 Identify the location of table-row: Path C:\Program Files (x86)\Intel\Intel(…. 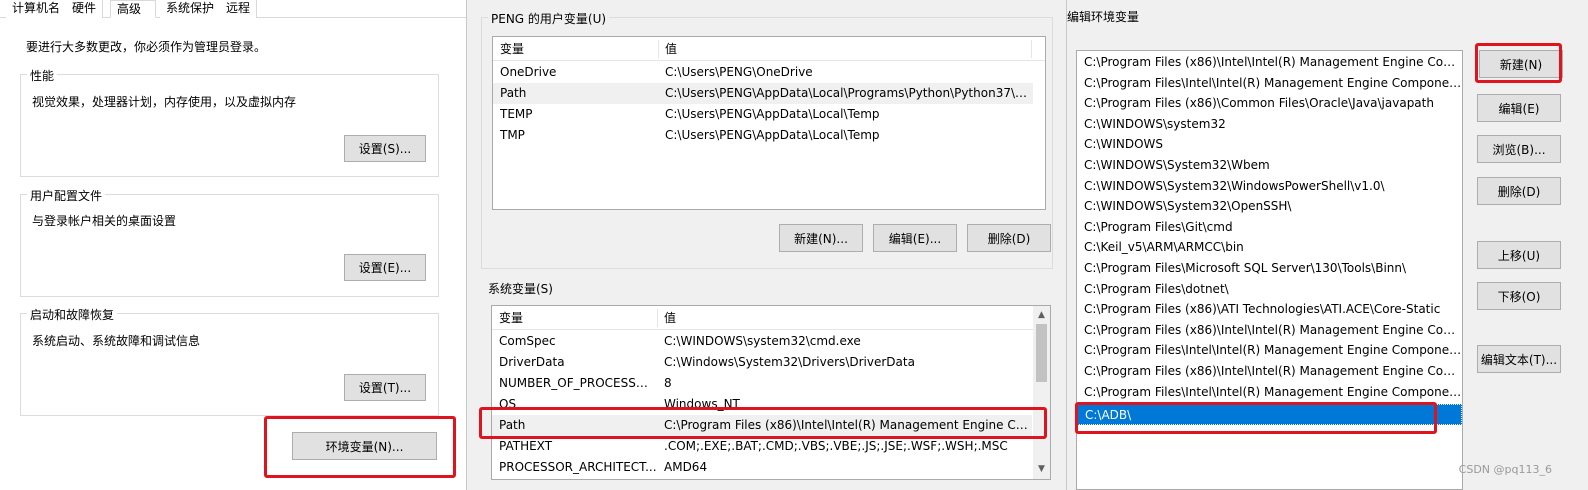
(762, 425).